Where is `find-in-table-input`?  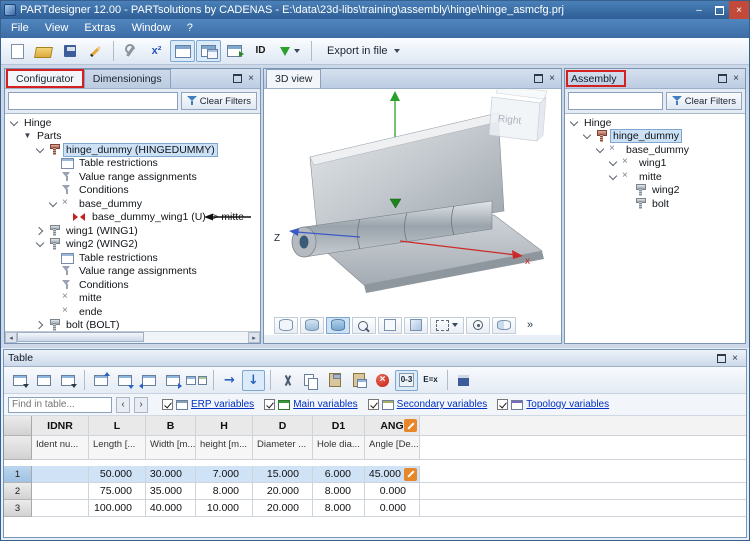
find-in-table-input is located at coordinates (60, 404).